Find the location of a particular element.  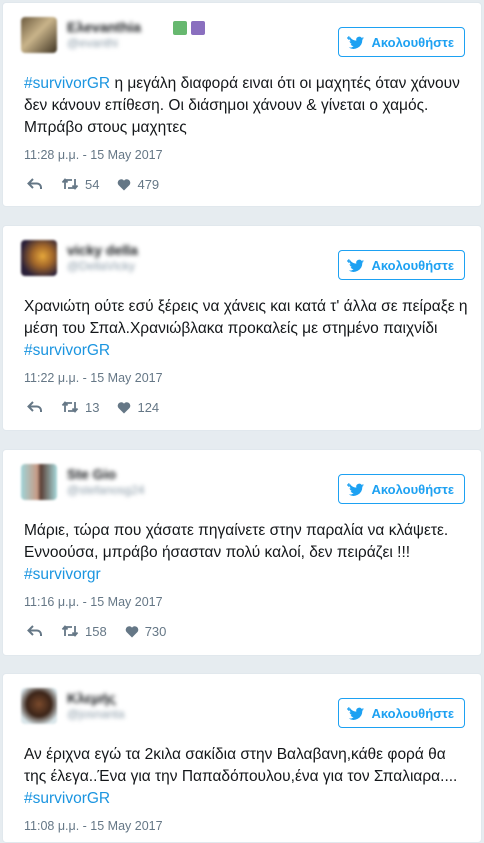

tweet-actions: 158 730 is located at coordinates (105, 631).